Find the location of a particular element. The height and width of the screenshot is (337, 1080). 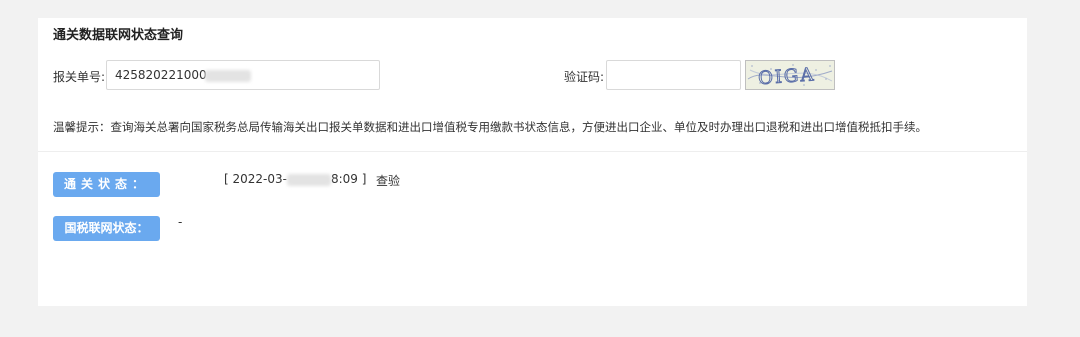

declaration-number-input: 425820221000 is located at coordinates (243, 75).